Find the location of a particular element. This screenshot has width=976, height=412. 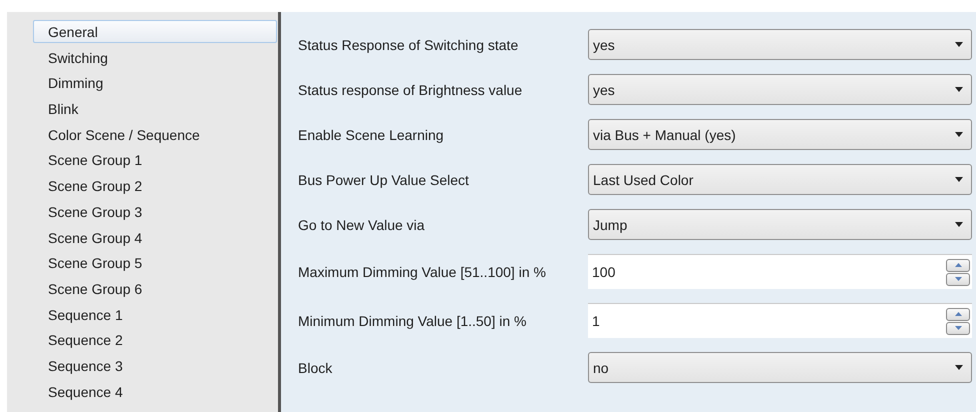

parameter-label: Go to New Value via is located at coordinates (362, 224).